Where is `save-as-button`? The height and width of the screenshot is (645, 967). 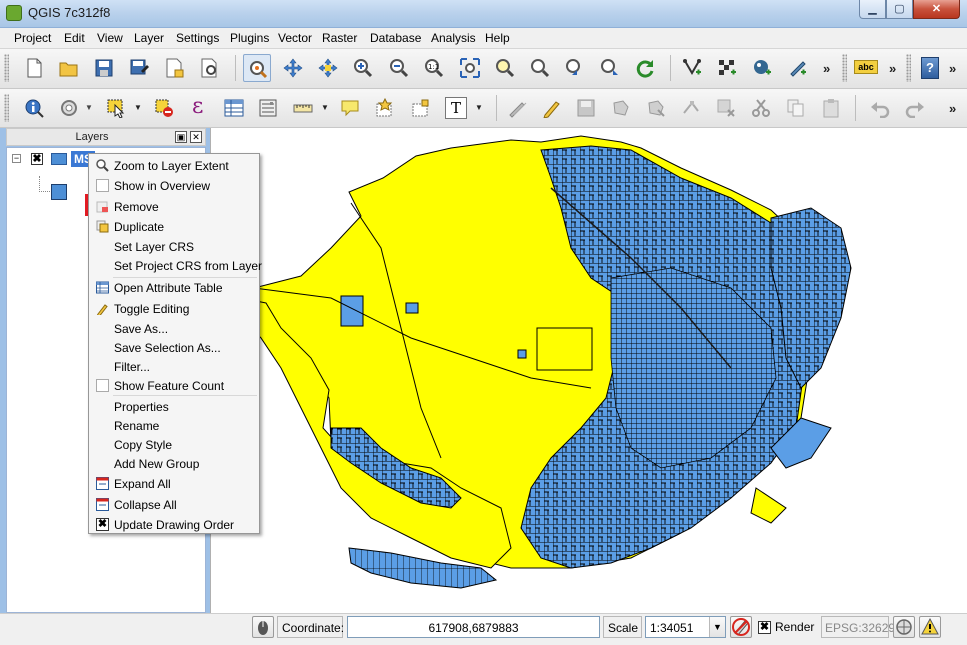 save-as-button is located at coordinates (139, 68).